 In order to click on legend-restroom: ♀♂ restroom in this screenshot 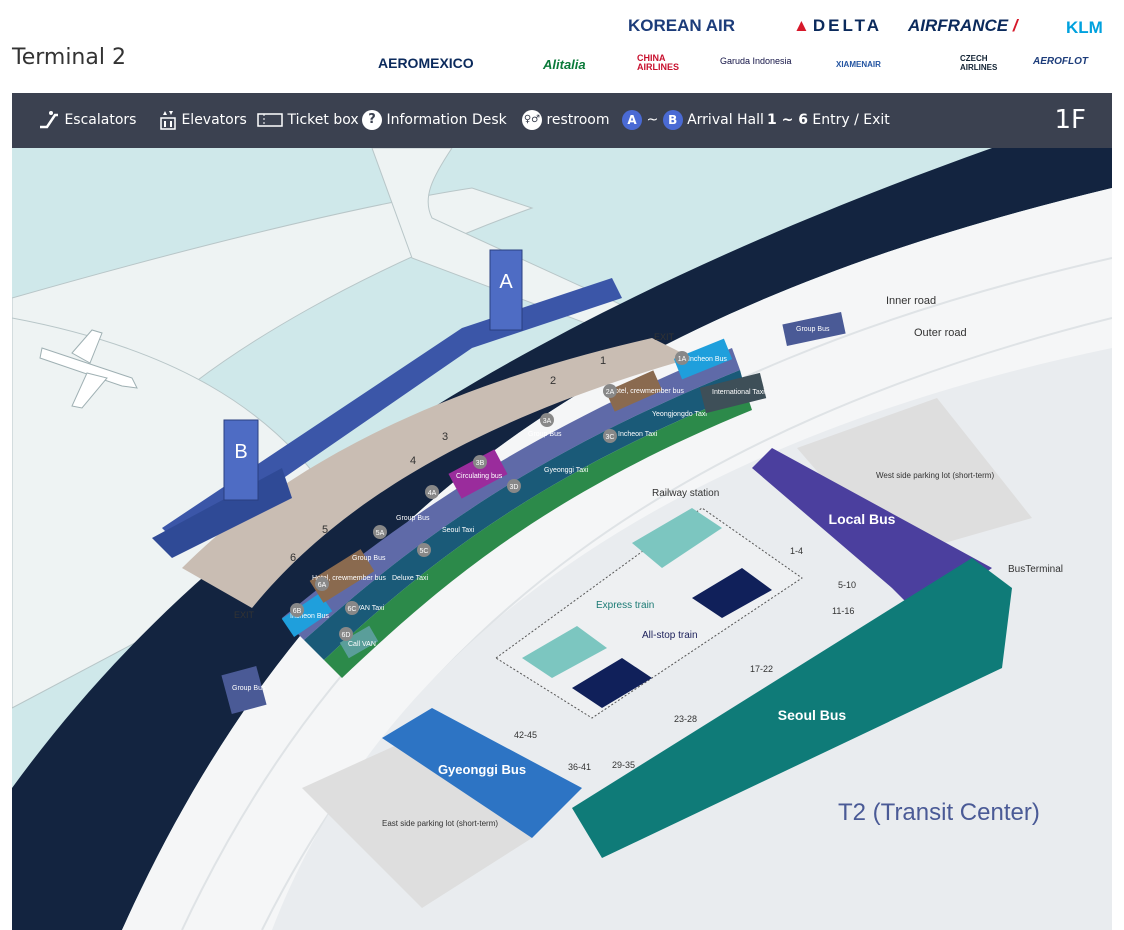, I will do `click(566, 120)`.